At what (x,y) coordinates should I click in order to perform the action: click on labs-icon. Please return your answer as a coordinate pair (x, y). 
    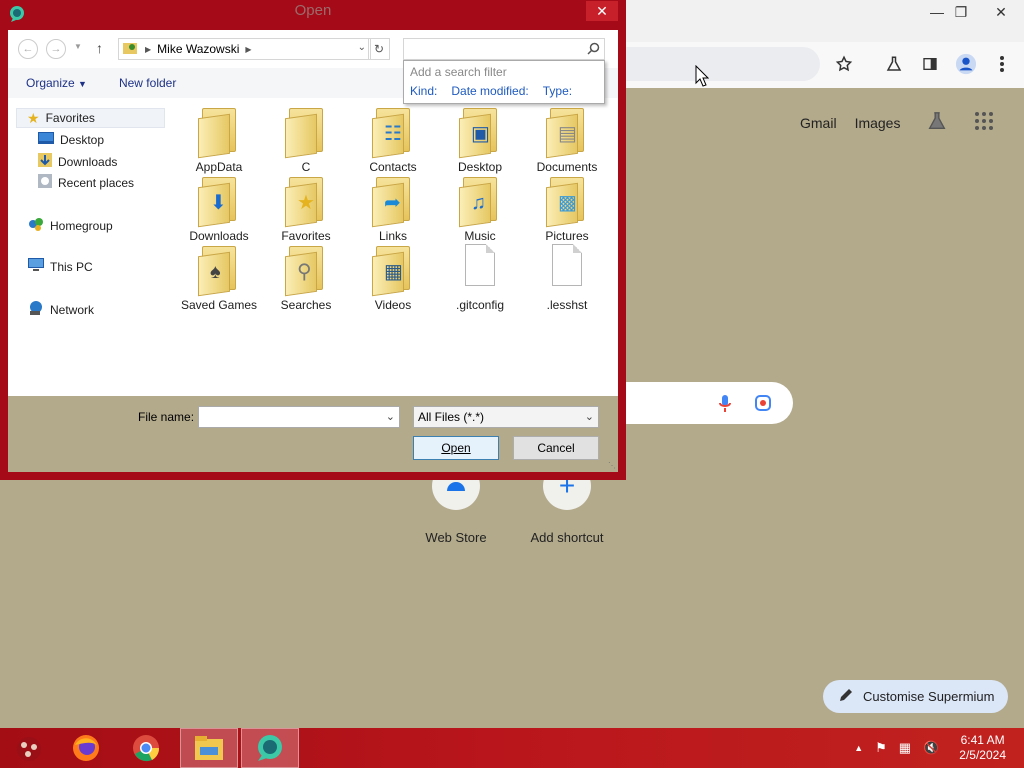
    Looking at the image, I should click on (937, 122).